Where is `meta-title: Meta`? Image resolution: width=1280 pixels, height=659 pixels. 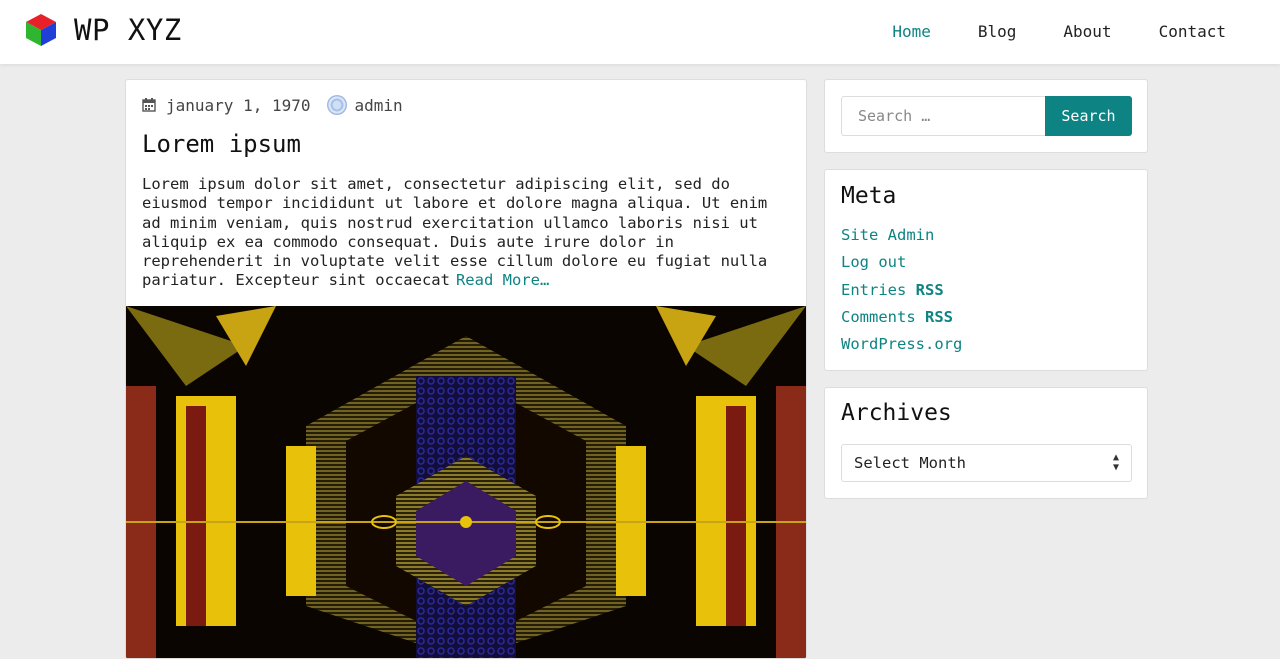
meta-title: Meta is located at coordinates (869, 196).